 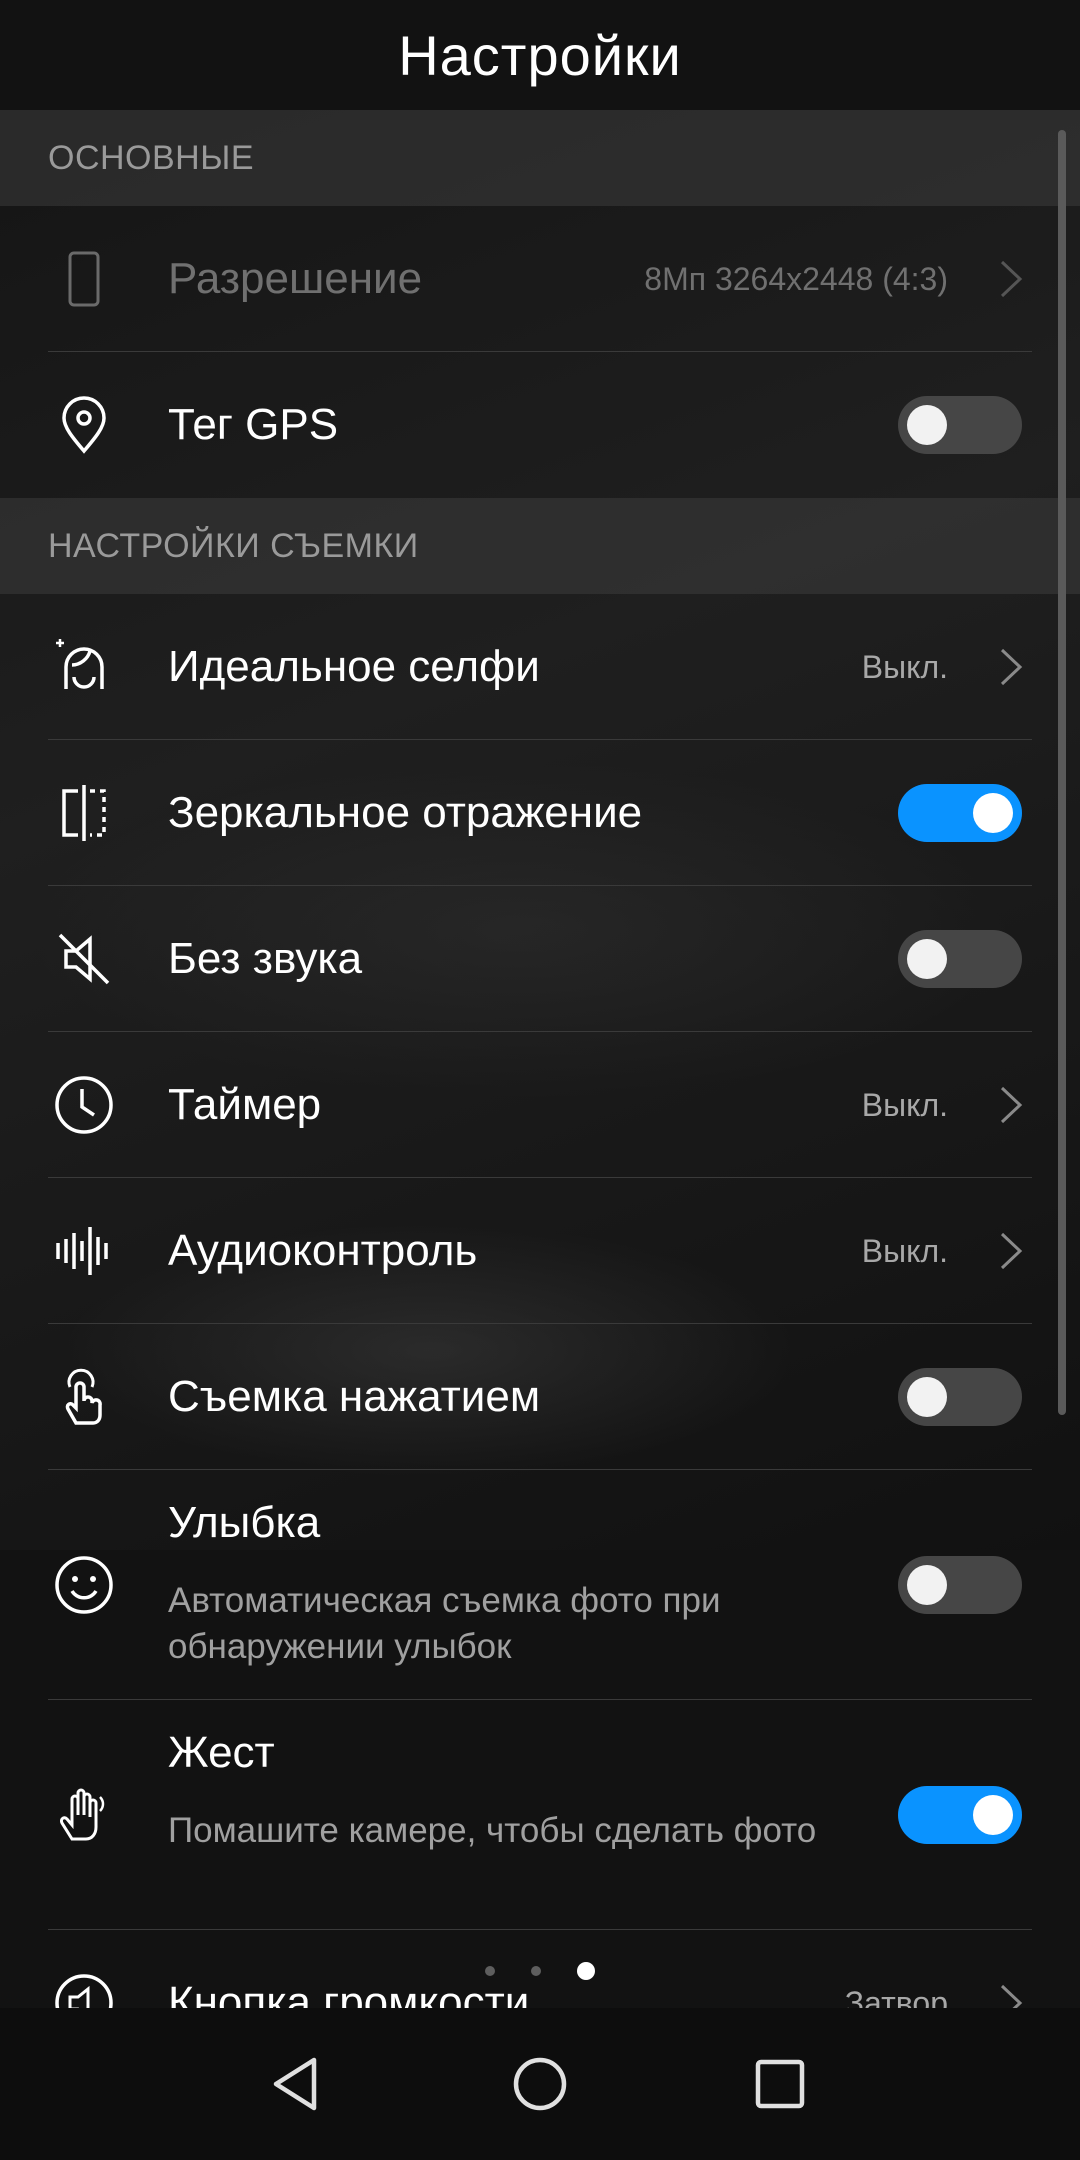 I want to click on mirror-toggle, so click(x=960, y=813).